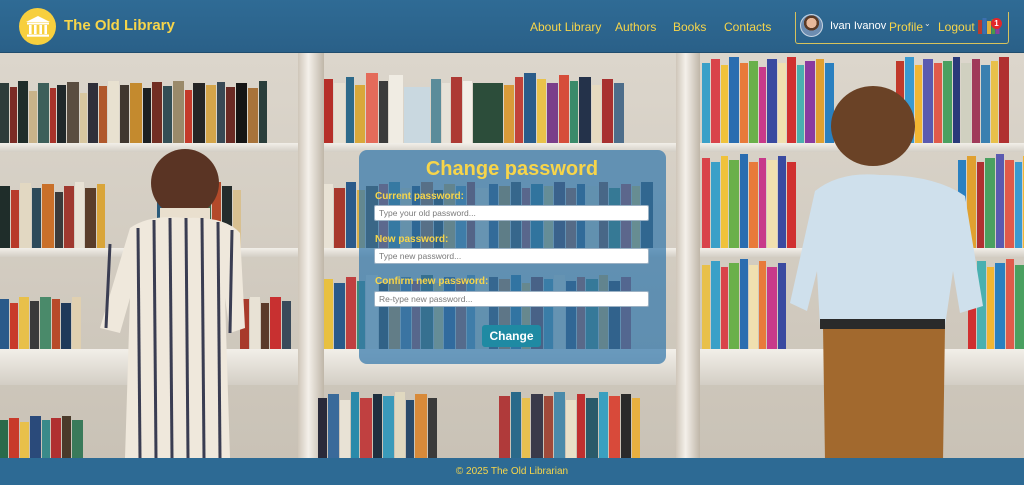 Image resolution: width=1024 pixels, height=485 pixels. I want to click on user-name: Ivan Ivanov, so click(858, 26).